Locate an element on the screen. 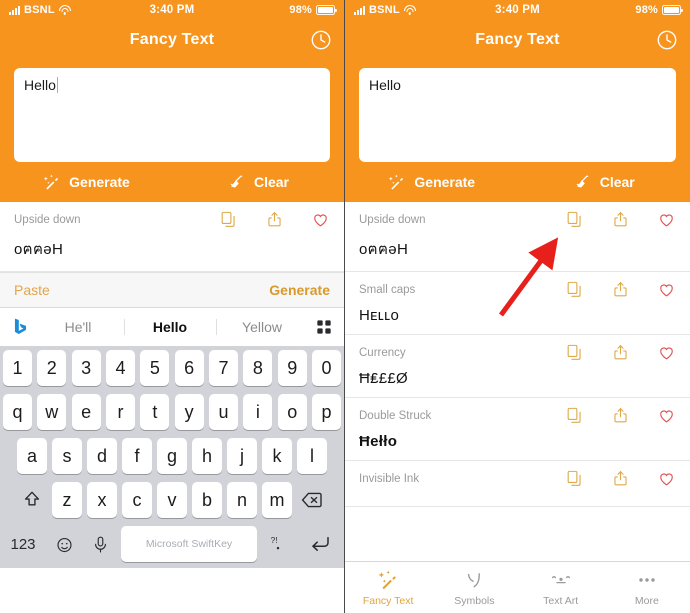 The height and width of the screenshot is (613, 690). key-s: s is located at coordinates (67, 456).